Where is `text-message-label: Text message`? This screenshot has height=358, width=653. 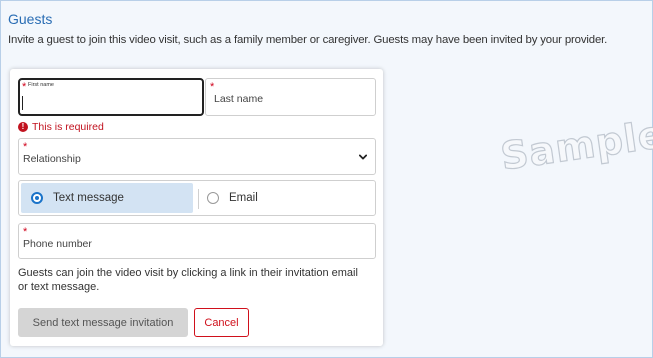
text-message-label: Text message is located at coordinates (88, 198).